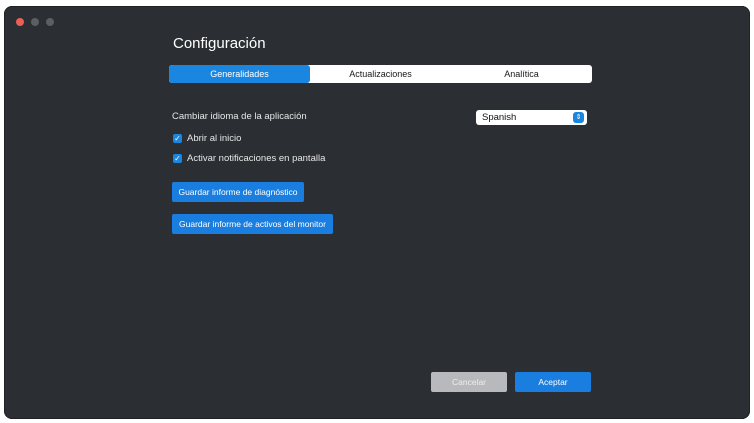 The height and width of the screenshot is (423, 754). What do you see at coordinates (50, 22) in the screenshot?
I see `zoom-window-icon` at bounding box center [50, 22].